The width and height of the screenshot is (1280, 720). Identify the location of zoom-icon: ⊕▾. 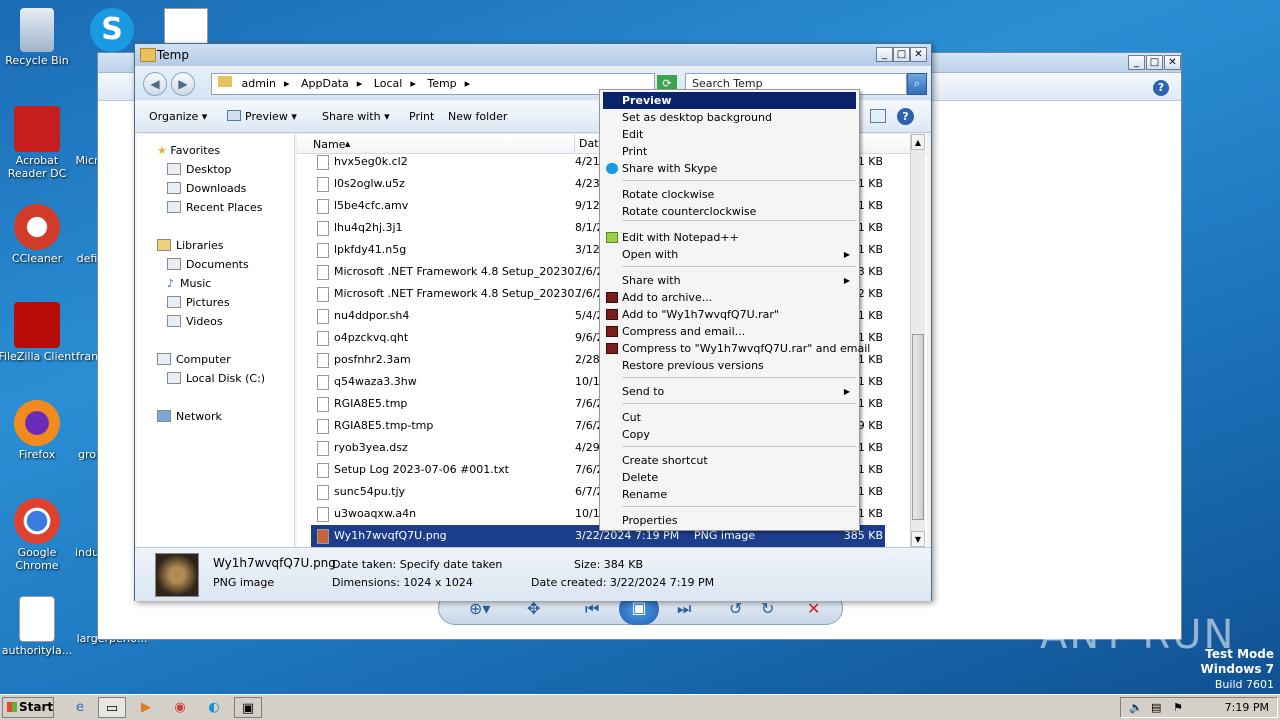
(479, 608).